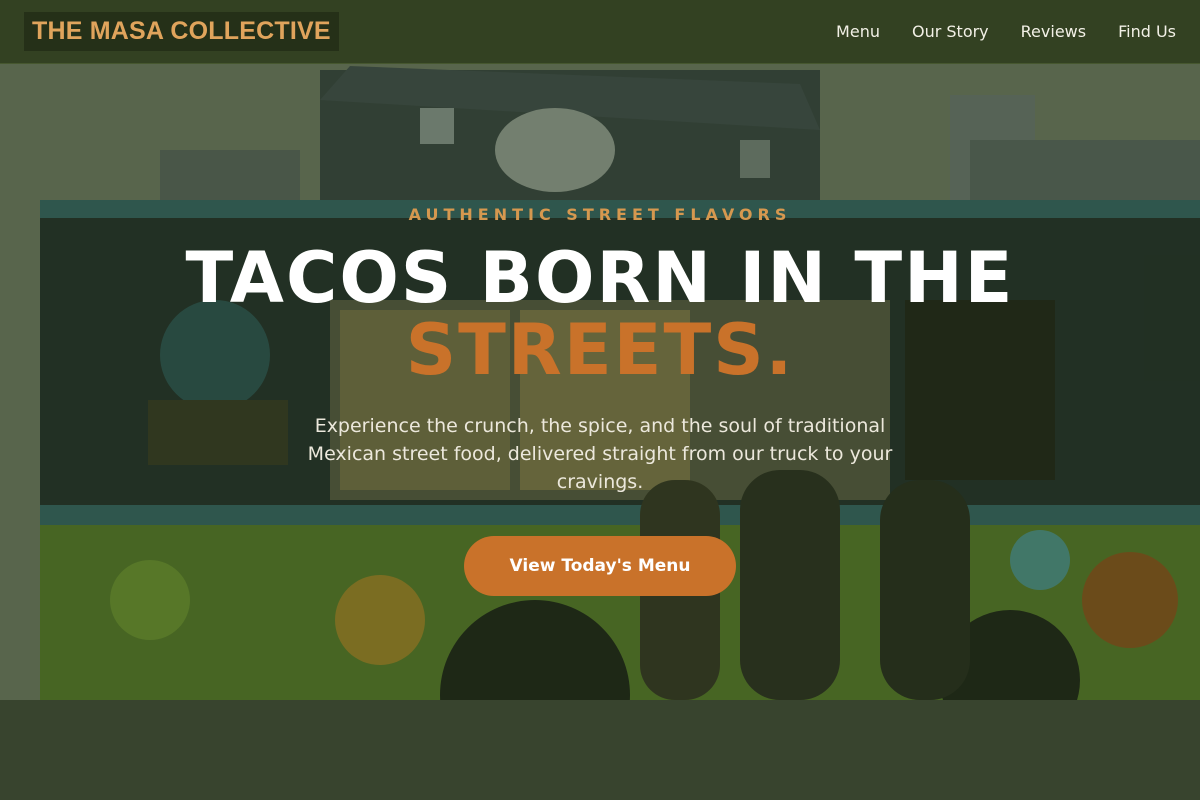 This screenshot has height=800, width=1200. Describe the element at coordinates (1147, 31) in the screenshot. I see `nav-link-find-us: Find Us` at that location.